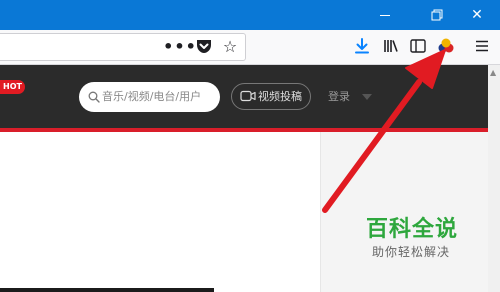  I want to click on close-icon: ✕, so click(477, 15).